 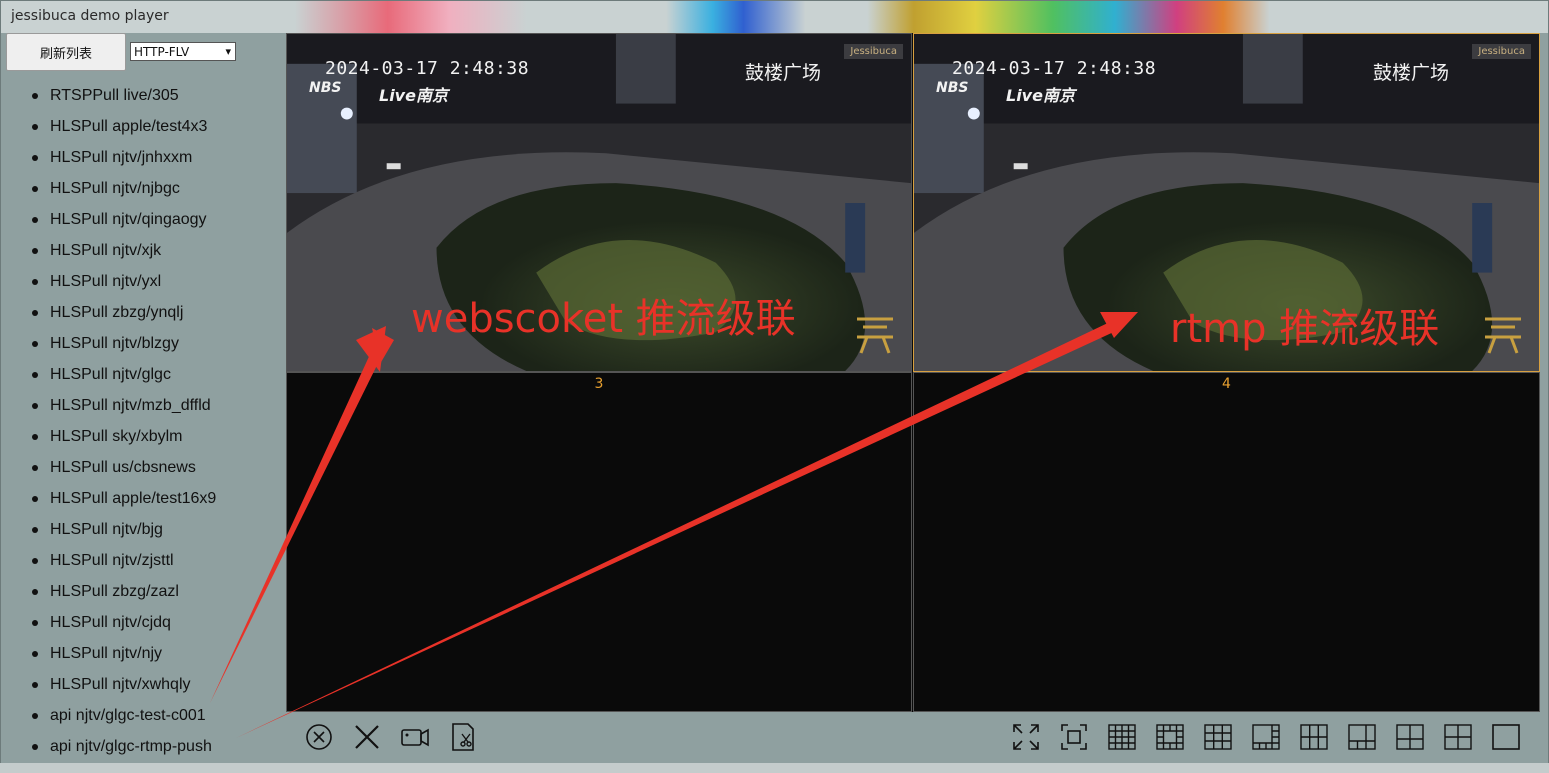 I want to click on stream-item: HLSPull njtv/cjdq, so click(x=124, y=628).